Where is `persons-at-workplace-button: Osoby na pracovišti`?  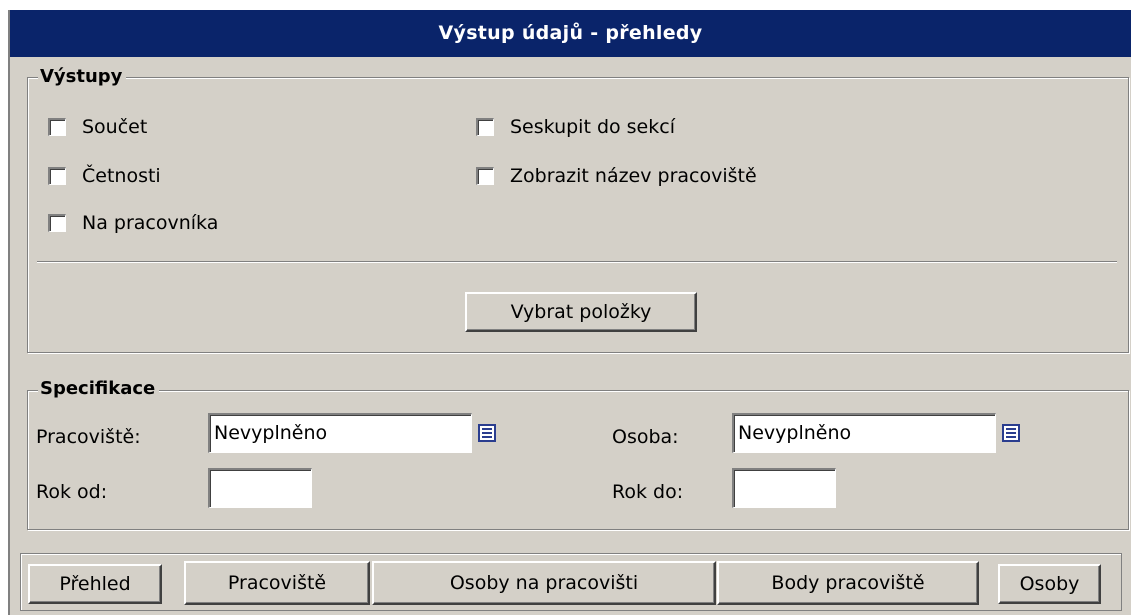 persons-at-workplace-button: Osoby na pracovišti is located at coordinates (544, 583).